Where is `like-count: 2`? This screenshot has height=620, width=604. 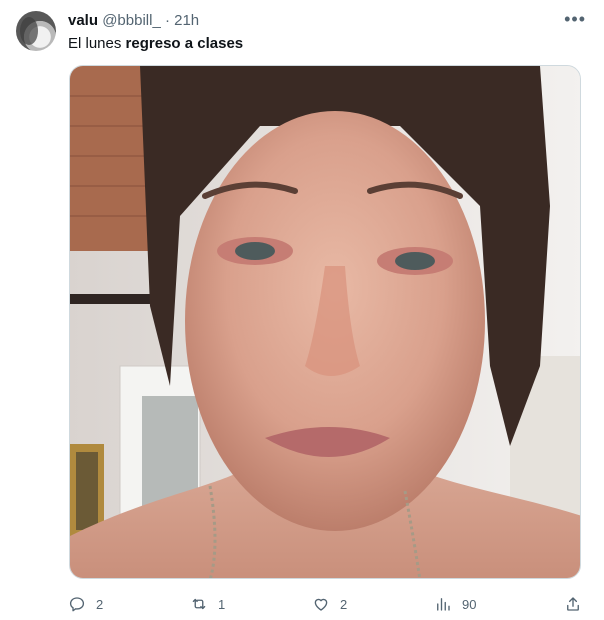 like-count: 2 is located at coordinates (344, 604).